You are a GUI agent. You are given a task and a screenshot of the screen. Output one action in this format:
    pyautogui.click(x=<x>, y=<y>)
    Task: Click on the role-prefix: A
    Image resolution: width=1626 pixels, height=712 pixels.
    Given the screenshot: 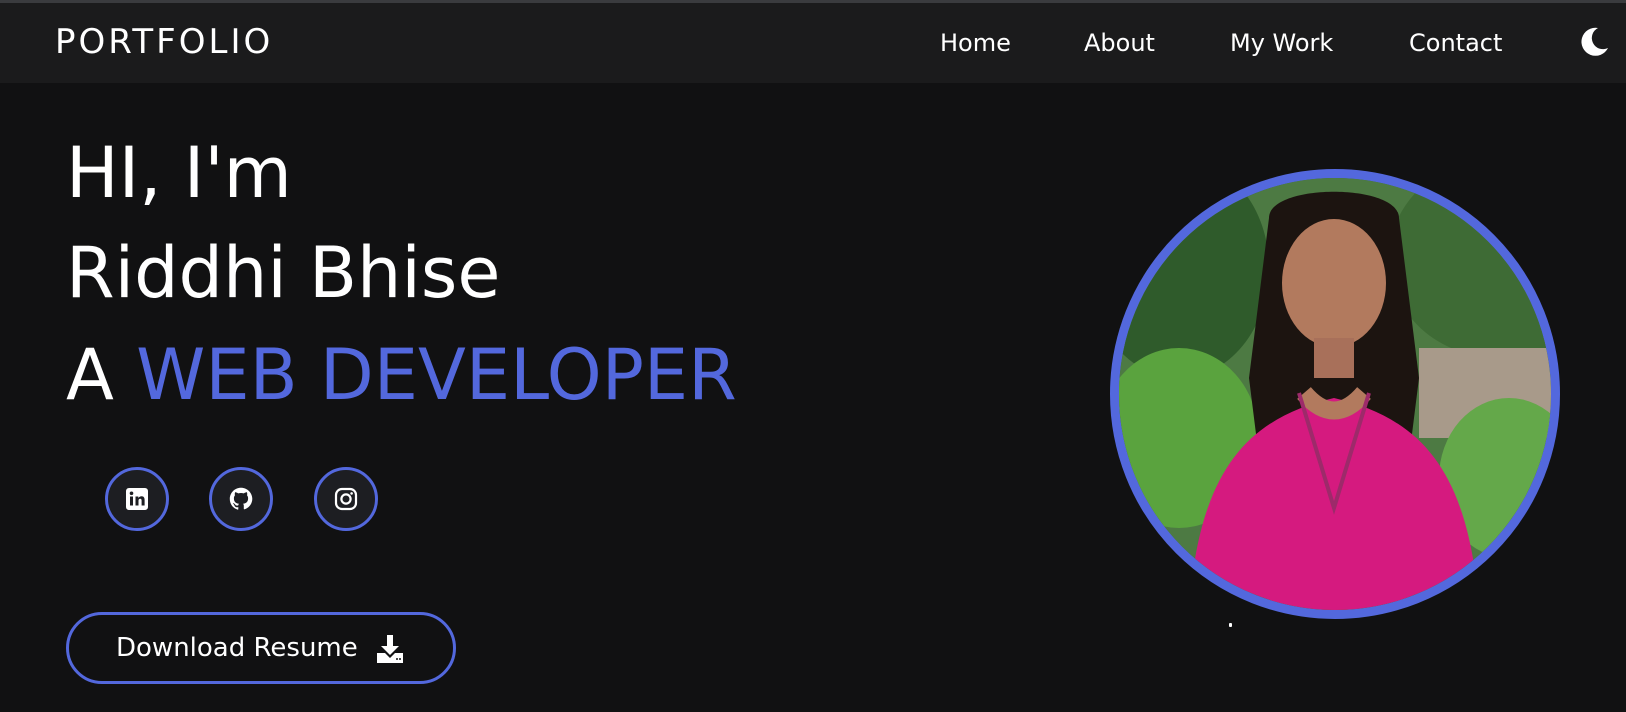 What is the action you would take?
    pyautogui.click(x=90, y=375)
    